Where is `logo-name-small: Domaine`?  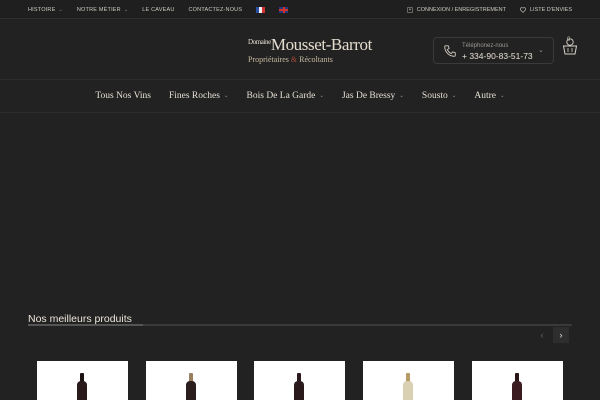 logo-name-small: Domaine is located at coordinates (259, 42).